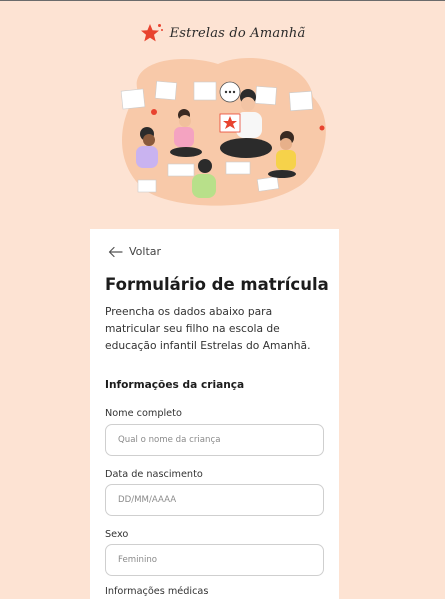 This screenshot has height=599, width=445. Describe the element at coordinates (145, 251) in the screenshot. I see `back-label: Voltar` at that location.